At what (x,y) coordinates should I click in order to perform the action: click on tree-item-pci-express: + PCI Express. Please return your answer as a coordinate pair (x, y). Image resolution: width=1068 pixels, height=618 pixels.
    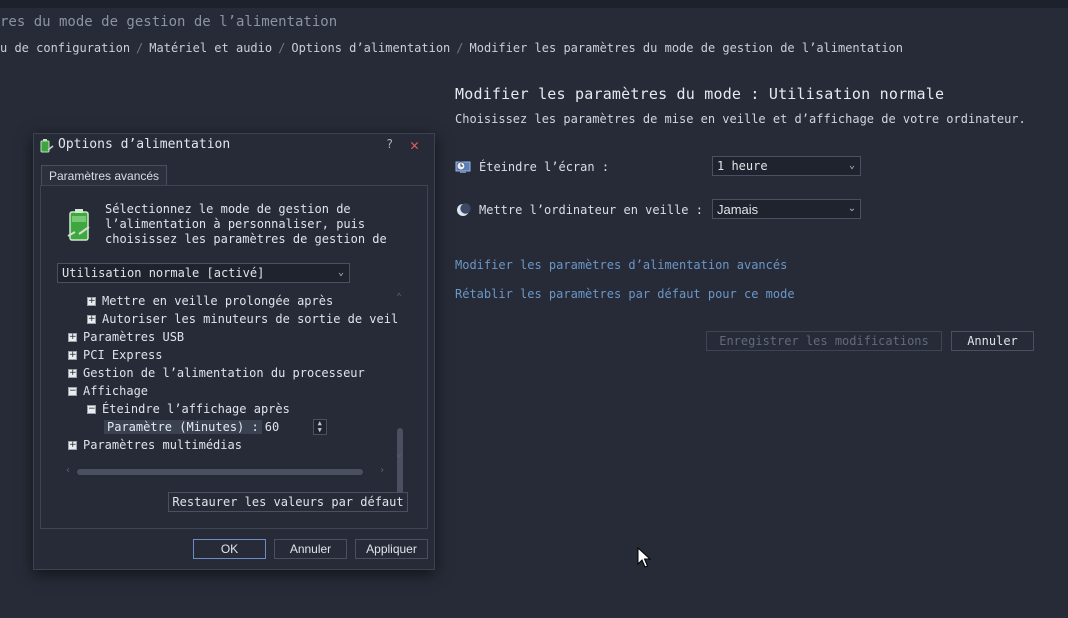
    Looking at the image, I should click on (115, 355).